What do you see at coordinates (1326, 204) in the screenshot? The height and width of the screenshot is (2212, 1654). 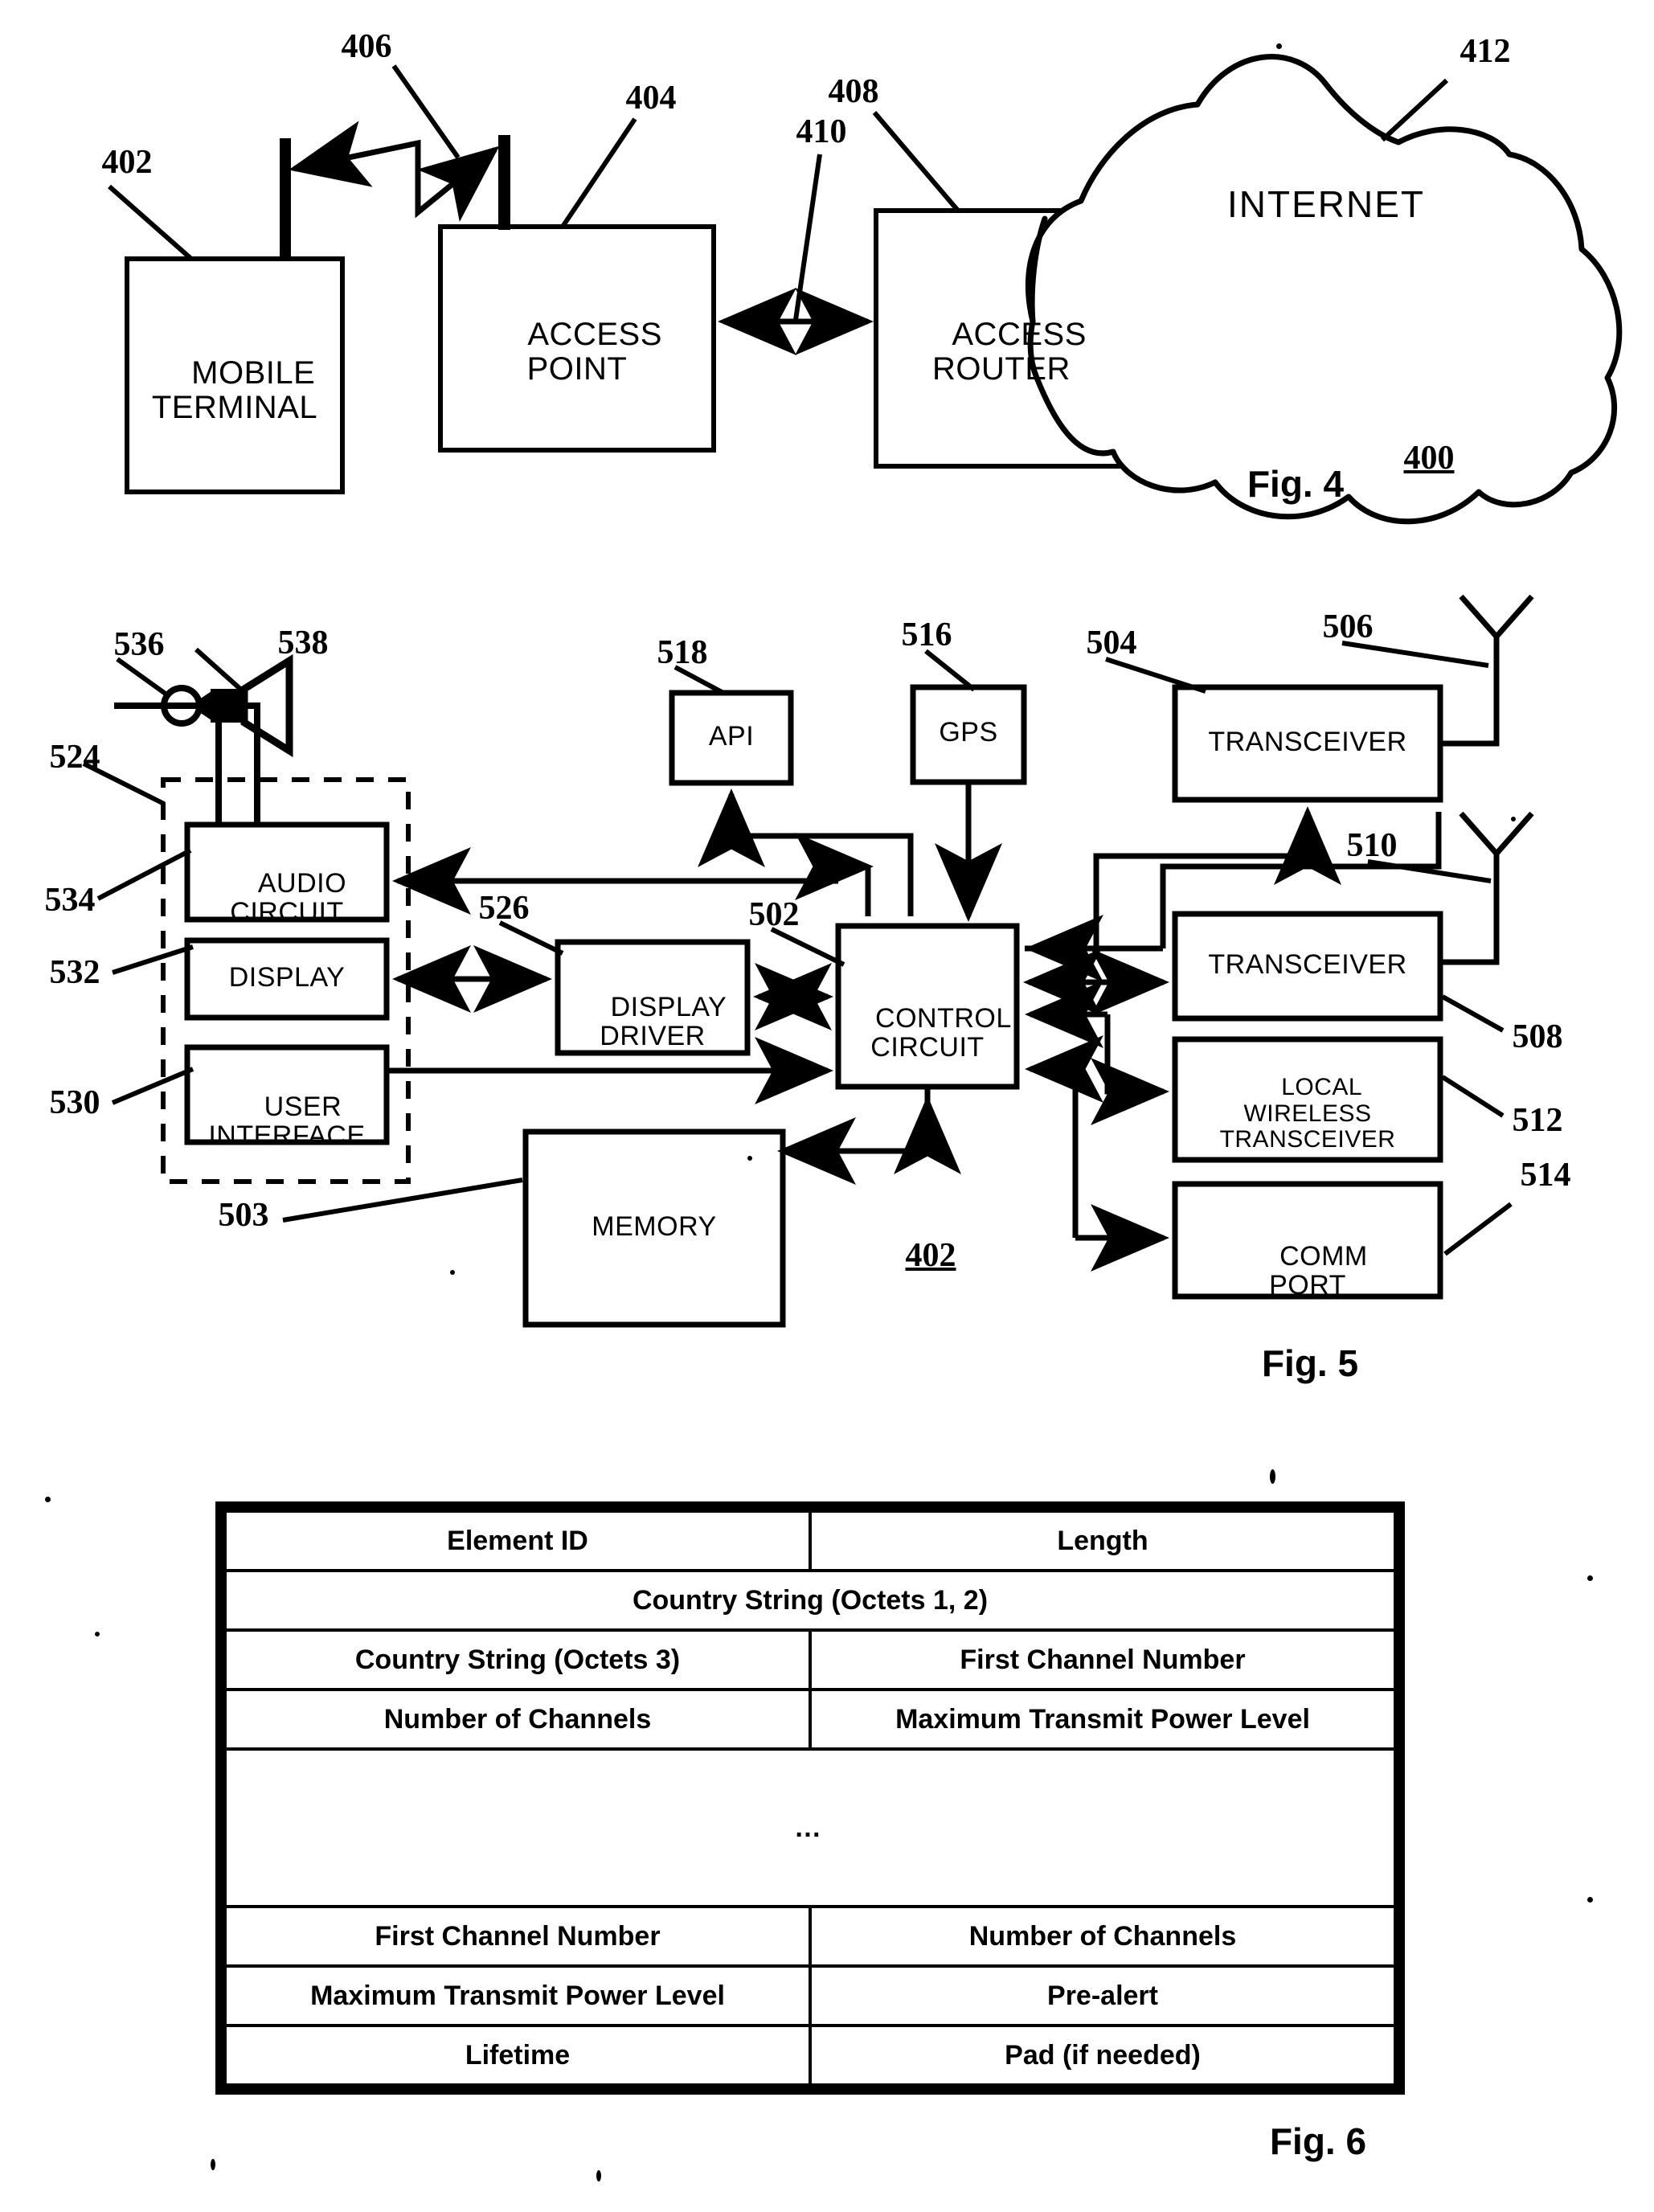 I see `fig4-internet-label: INTERNET` at bounding box center [1326, 204].